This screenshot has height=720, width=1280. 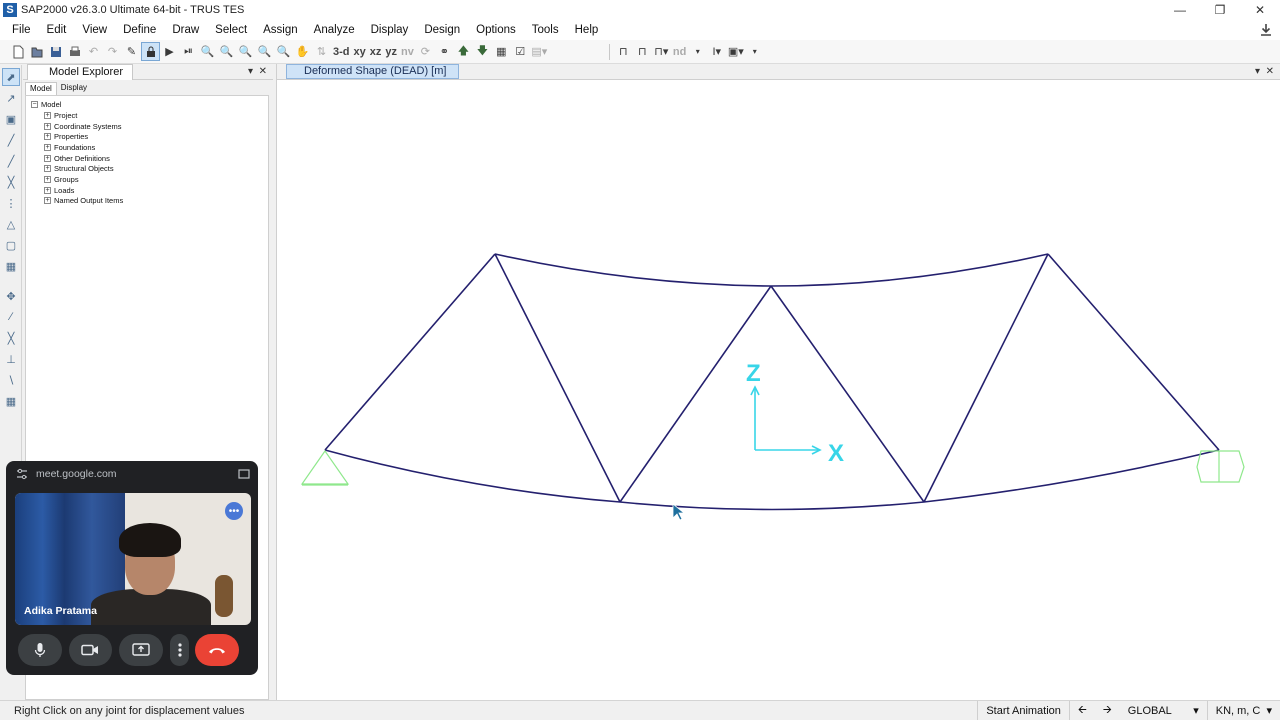 What do you see at coordinates (244, 474) in the screenshot?
I see `back-to-tab-icon` at bounding box center [244, 474].